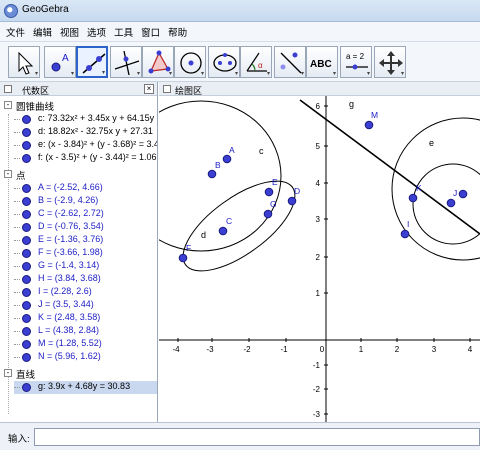 The height and width of the screenshot is (450, 480). What do you see at coordinates (96, 118) in the screenshot?
I see `conic-c-definition: c: 73.32x² + 3.45x y + 64.15y` at bounding box center [96, 118].